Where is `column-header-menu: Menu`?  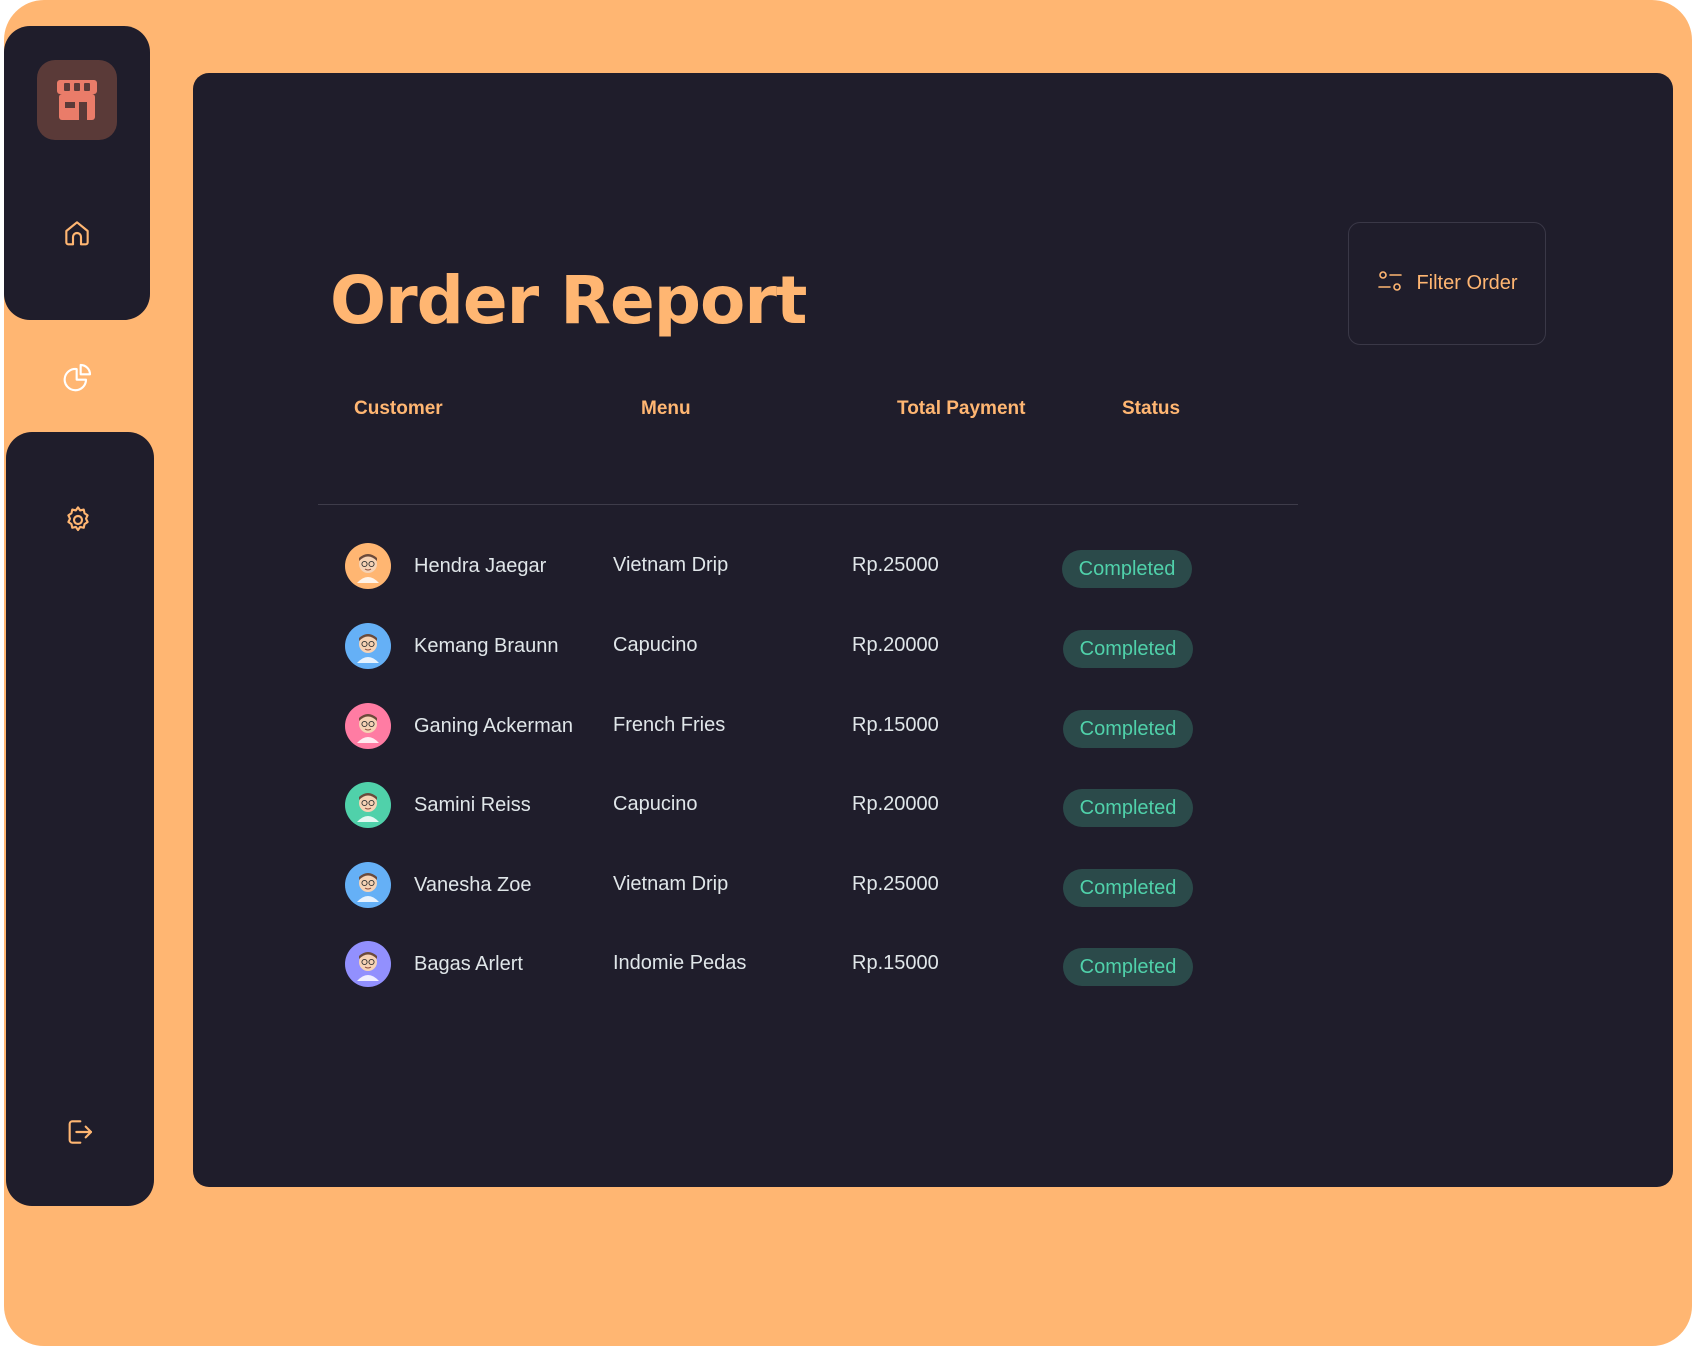
column-header-menu: Menu is located at coordinates (666, 409).